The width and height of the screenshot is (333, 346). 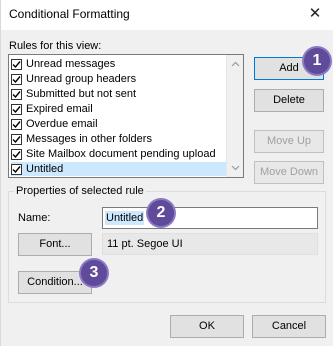 I want to click on rule-item: Expired email, so click(x=119, y=109).